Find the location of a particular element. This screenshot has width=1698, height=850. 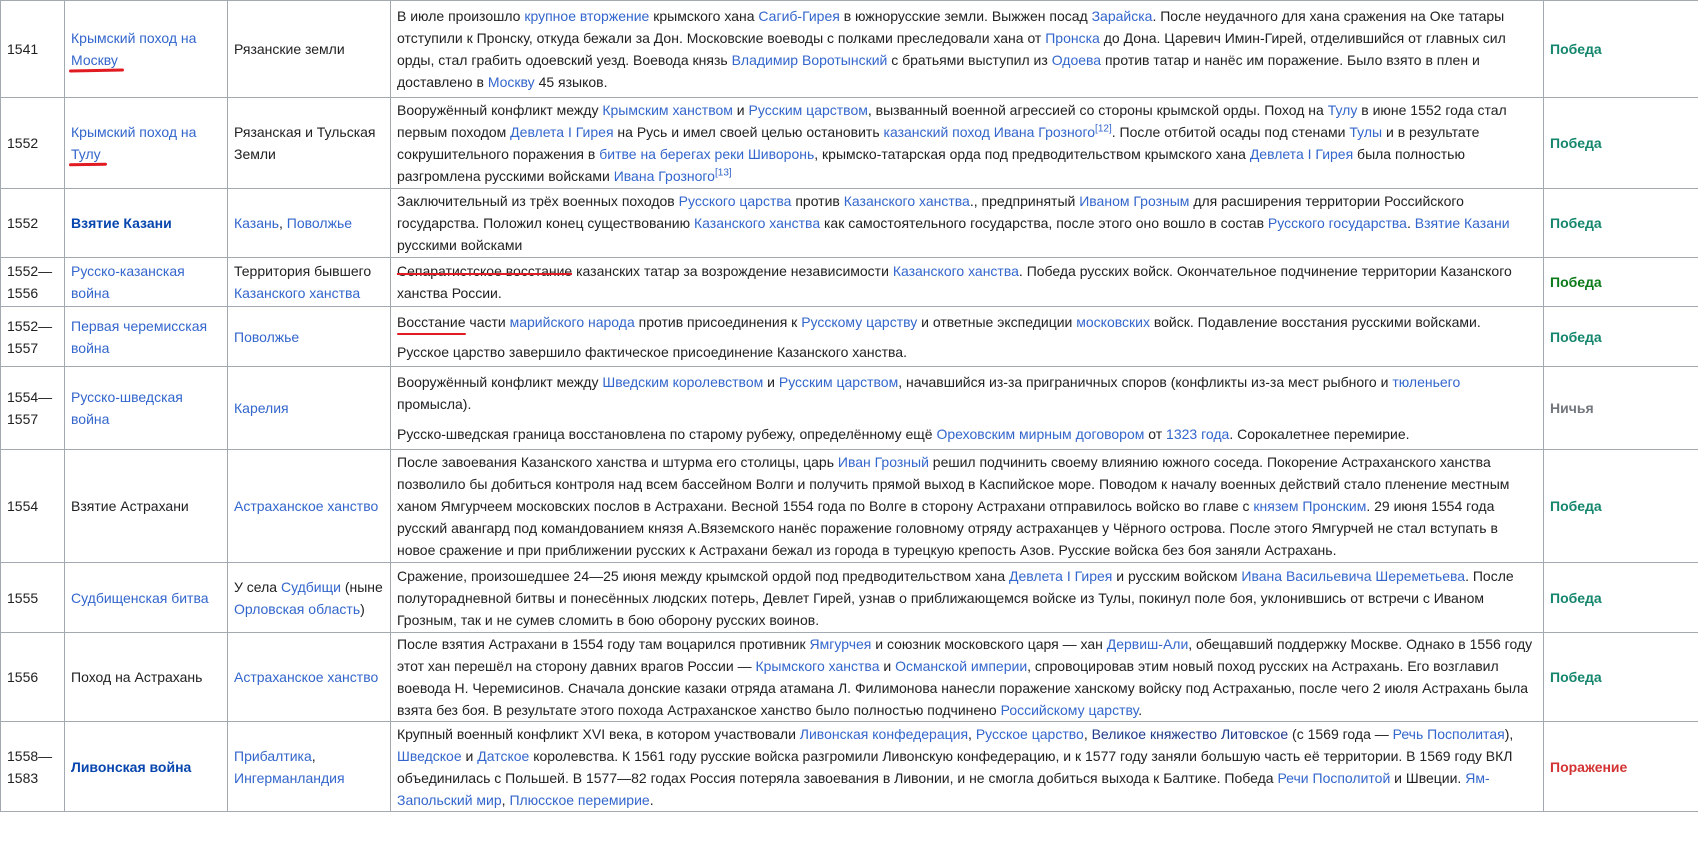

wiki-link: князем Пронским is located at coordinates (1309, 506).